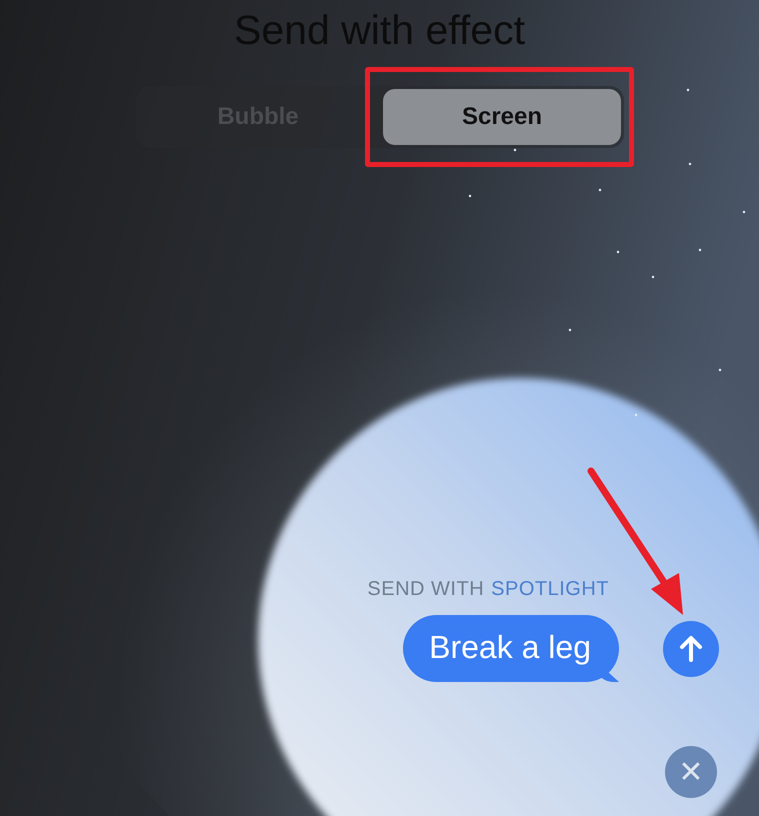 Image resolution: width=759 pixels, height=816 pixels. Describe the element at coordinates (550, 589) in the screenshot. I see `effect-name: SPOTLIGHT` at that location.